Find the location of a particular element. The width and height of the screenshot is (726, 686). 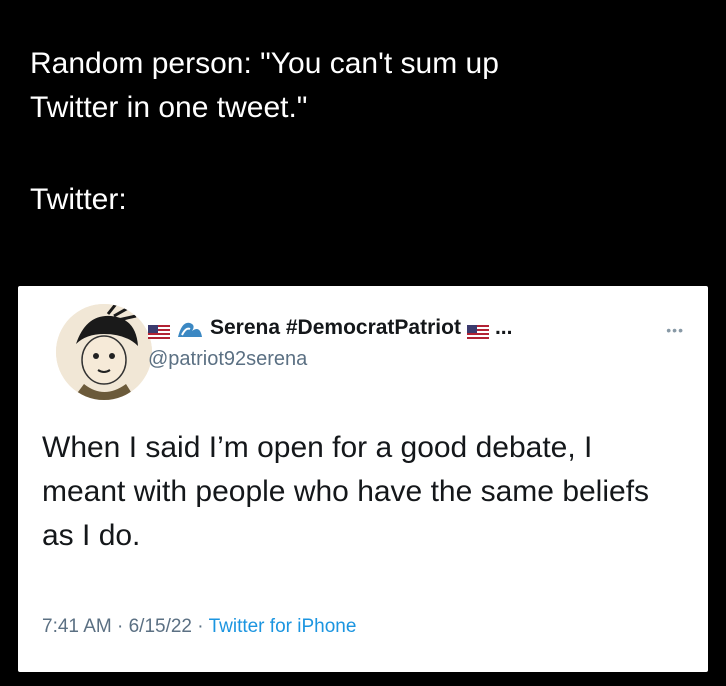

tweet-time: 7:41 AM is located at coordinates (77, 626).